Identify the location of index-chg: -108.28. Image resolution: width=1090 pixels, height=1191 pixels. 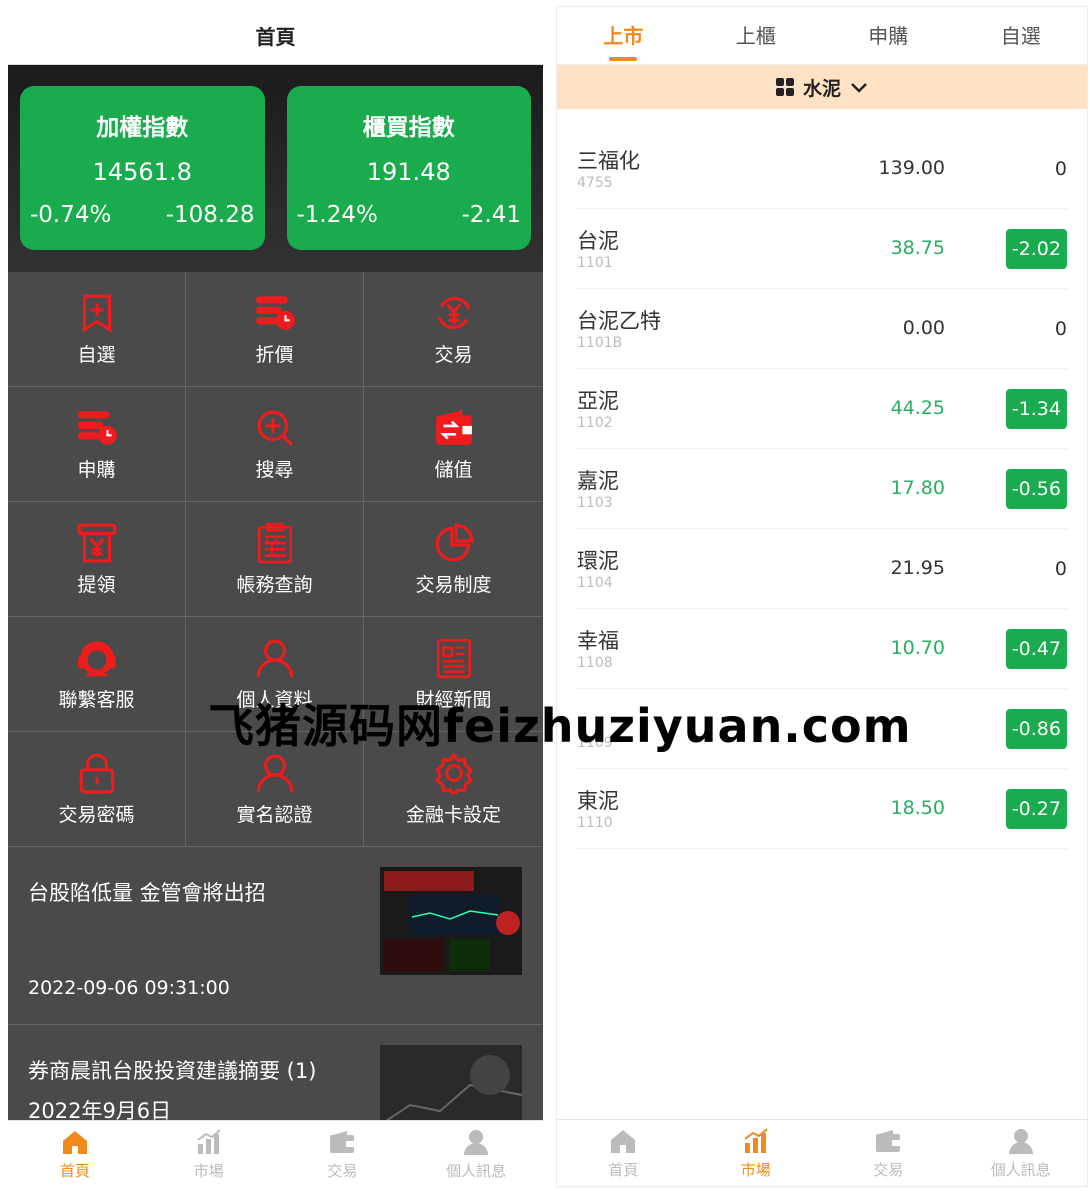
(210, 215).